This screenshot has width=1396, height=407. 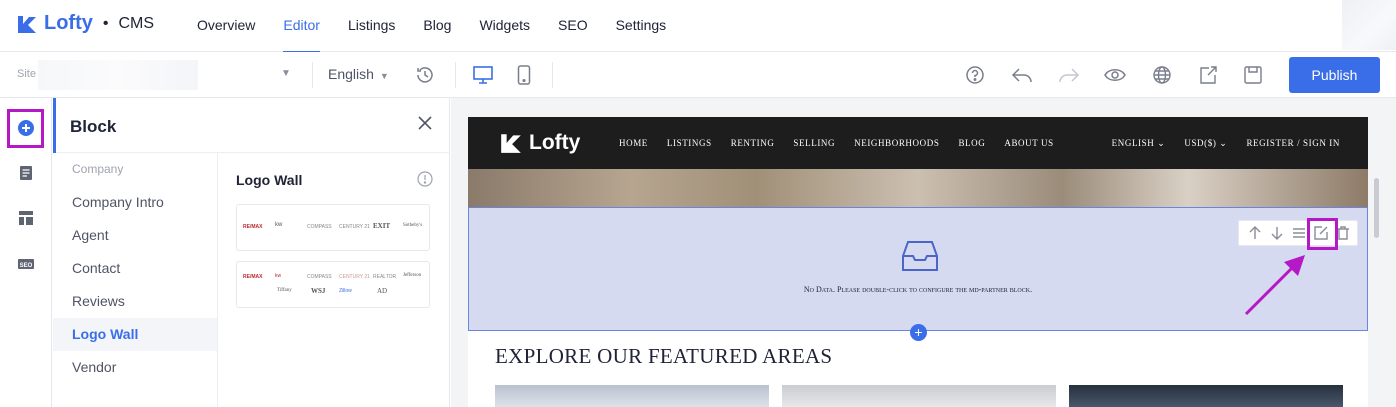 I want to click on brand-name: Lofty, so click(x=68, y=23).